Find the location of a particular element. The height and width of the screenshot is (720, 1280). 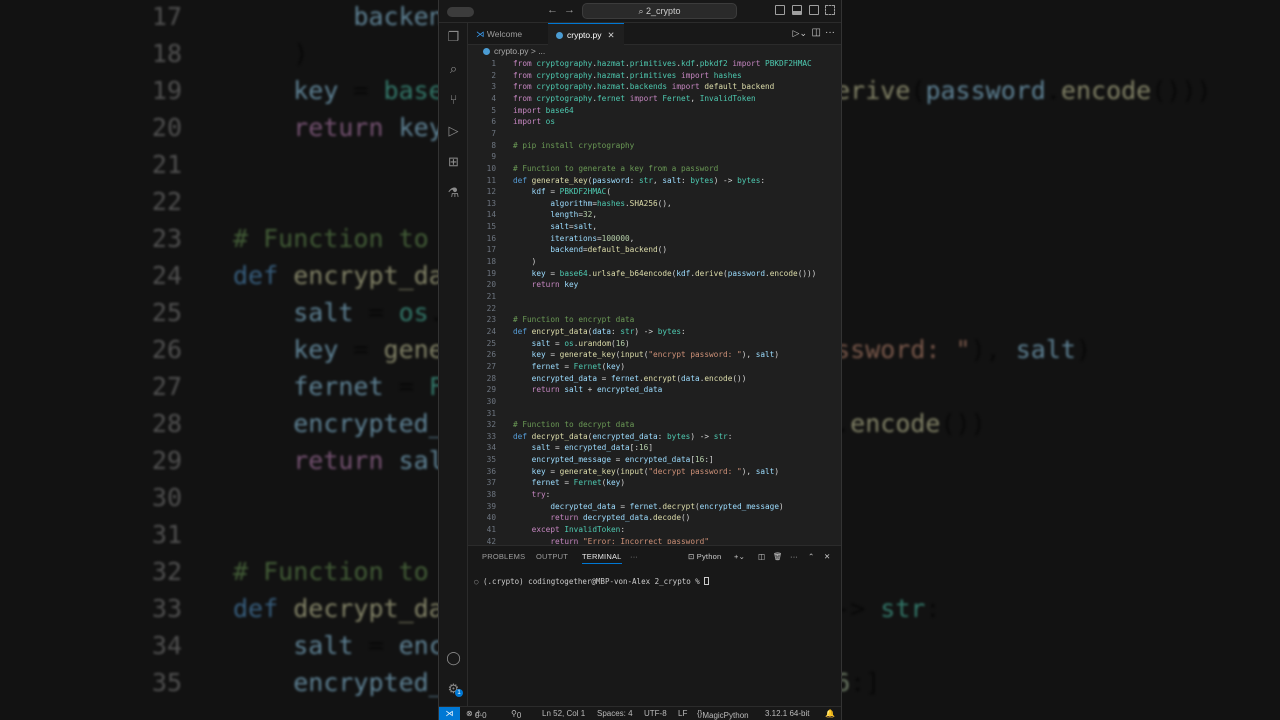

maximize-panel-icon: ⌃ is located at coordinates (811, 556).